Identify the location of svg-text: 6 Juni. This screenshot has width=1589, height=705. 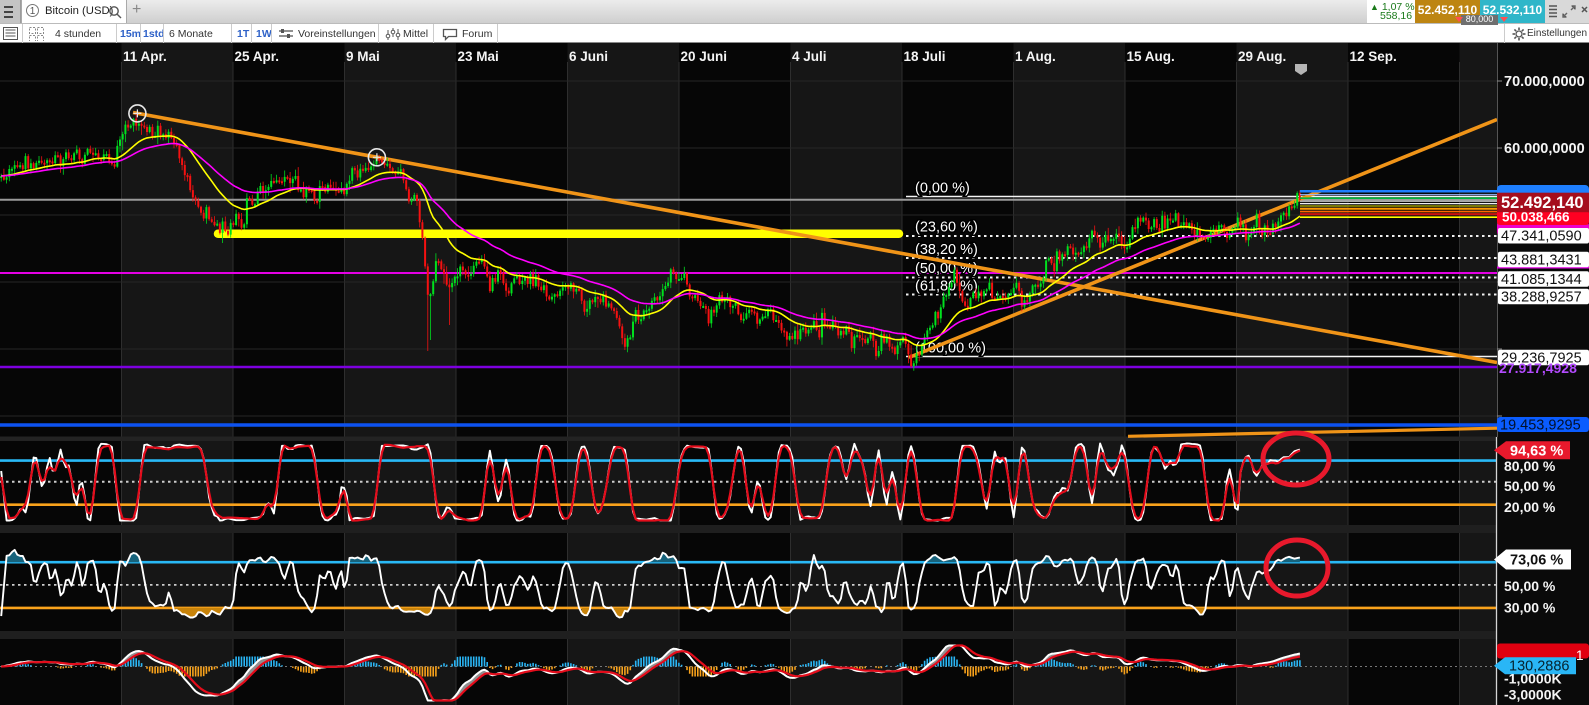
(588, 56).